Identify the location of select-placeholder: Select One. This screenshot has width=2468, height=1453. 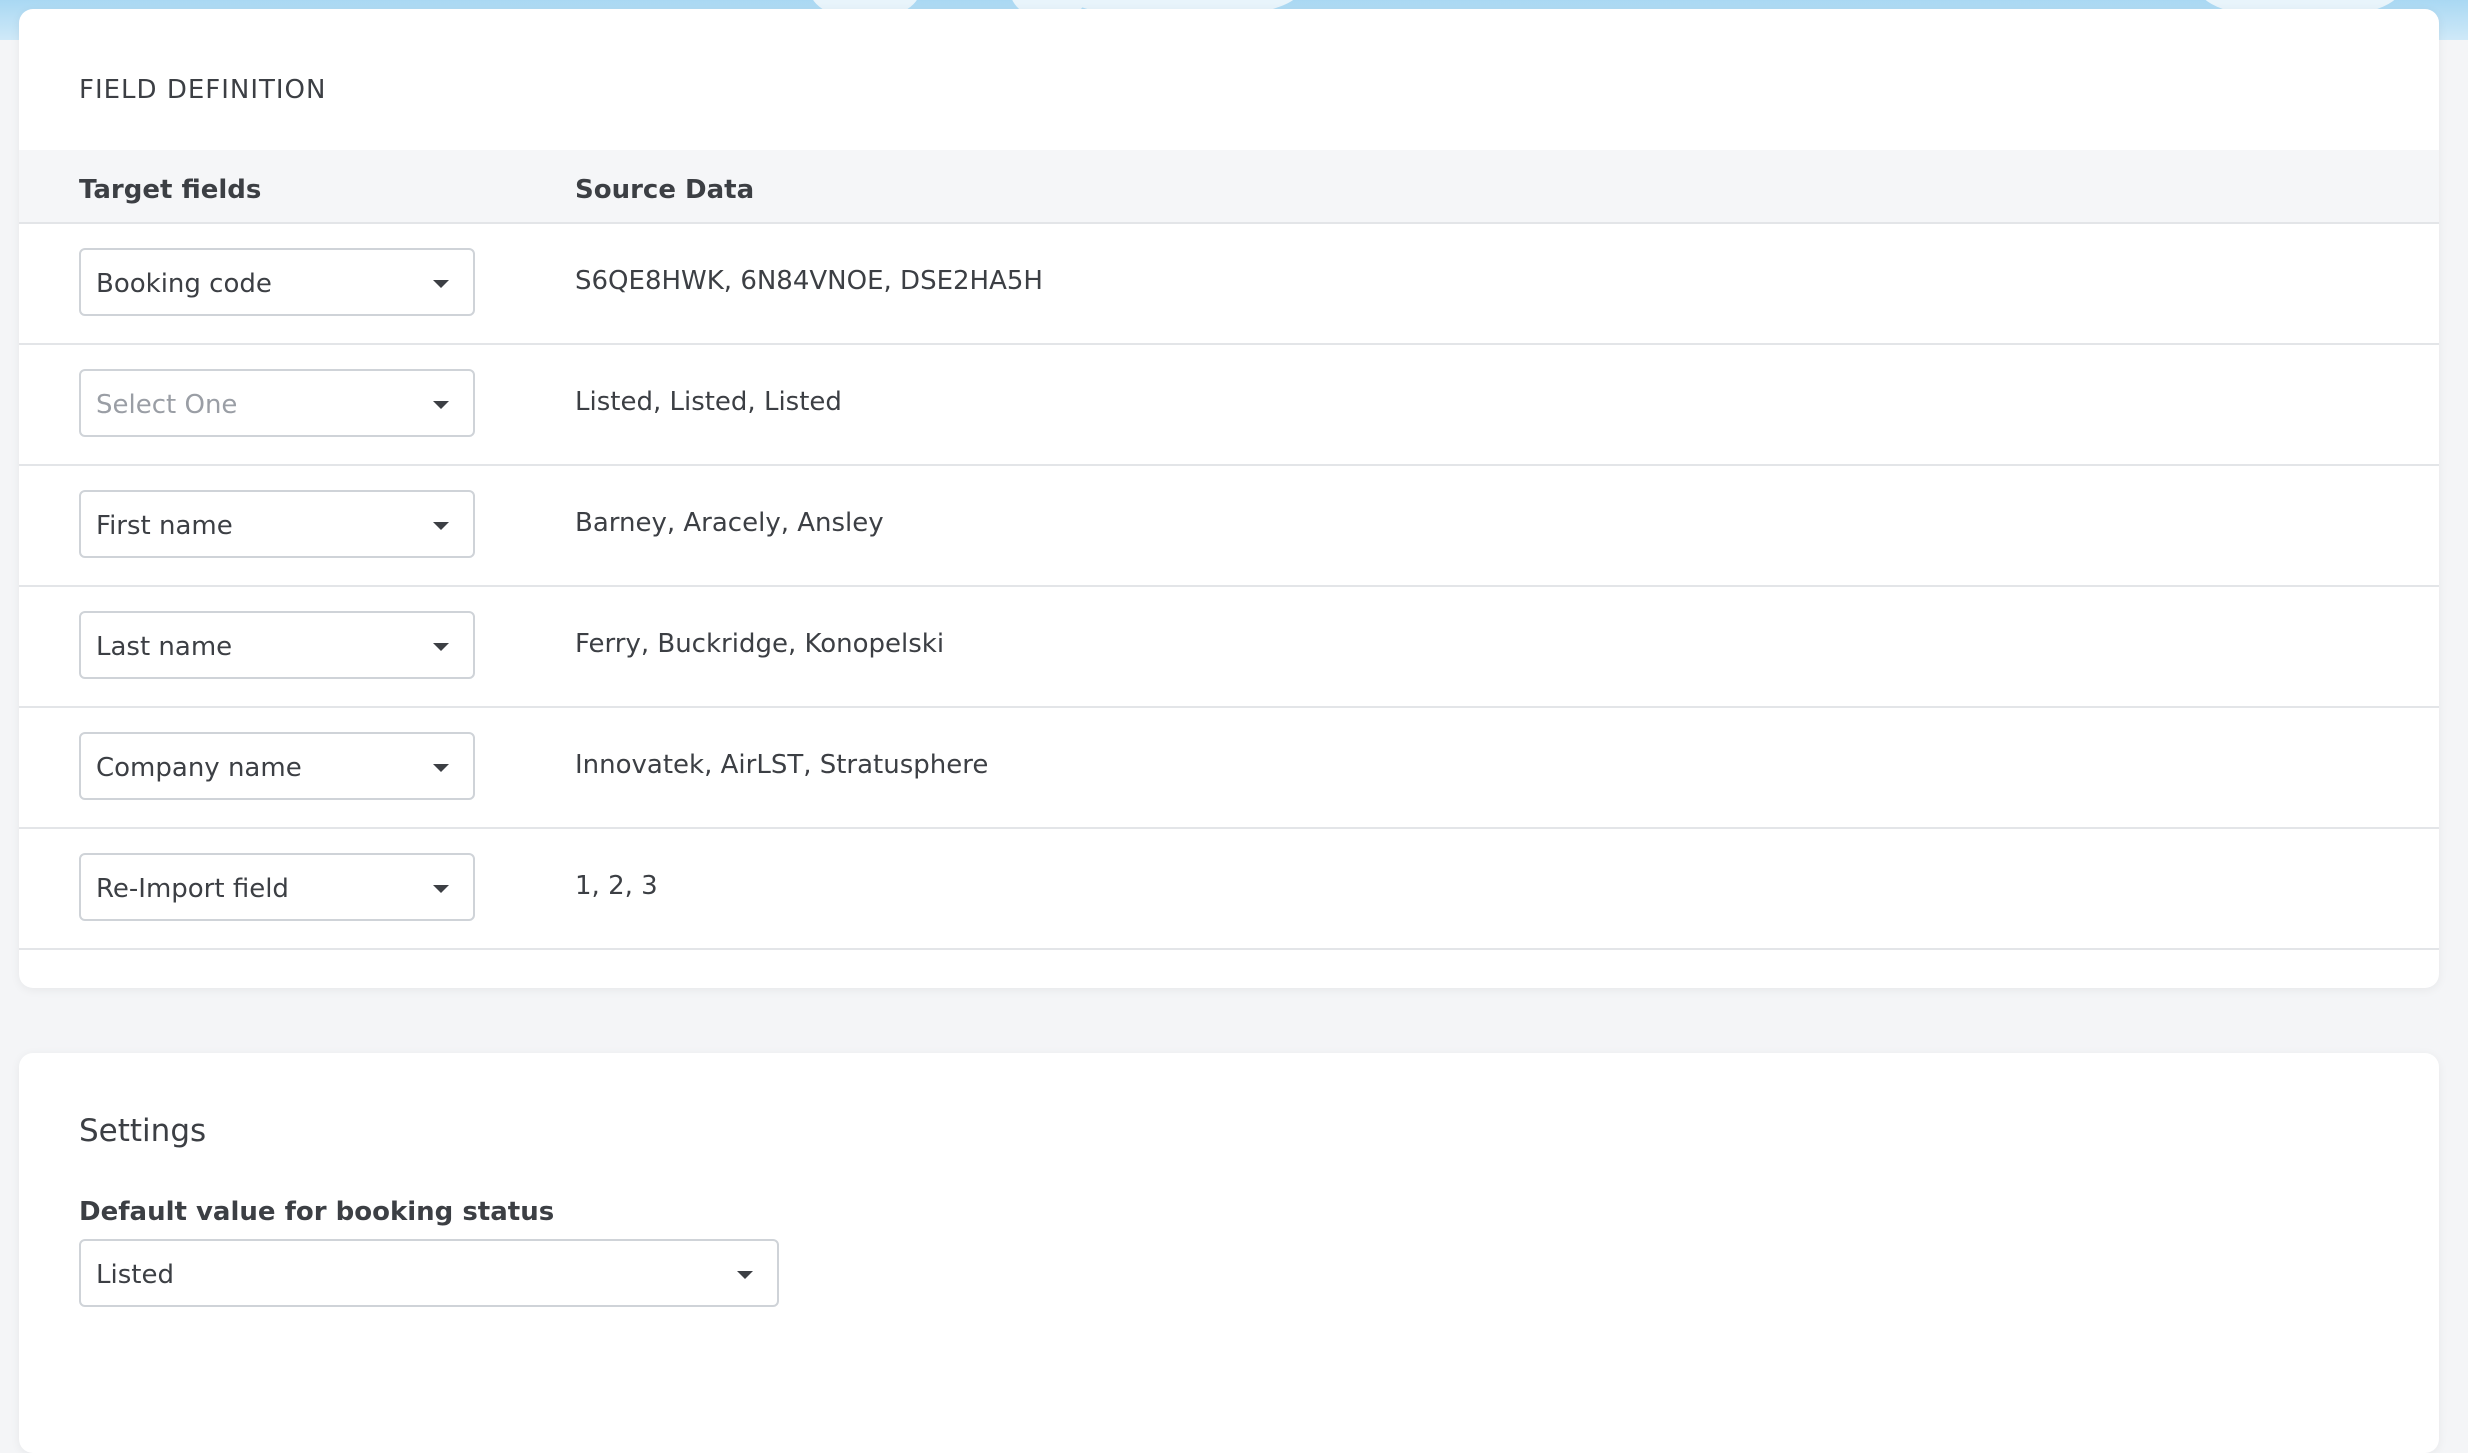
(167, 405).